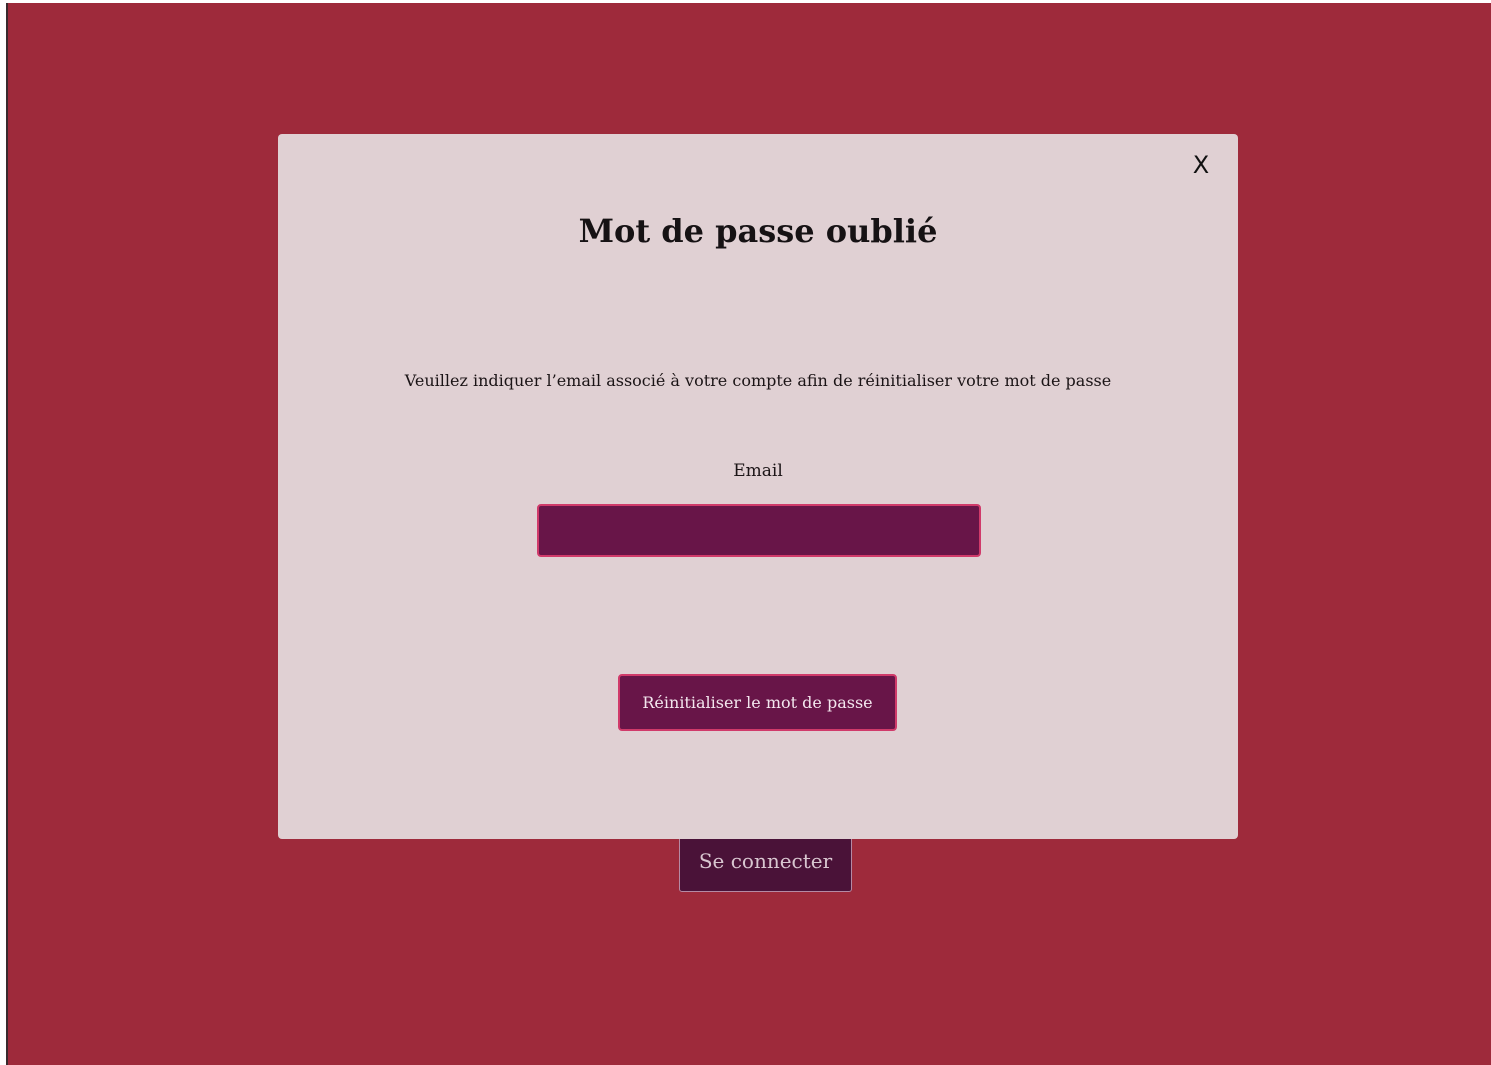 Image resolution: width=1491 pixels, height=1065 pixels. What do you see at coordinates (758, 231) in the screenshot?
I see `modal-title: Mot de passe oublié` at bounding box center [758, 231].